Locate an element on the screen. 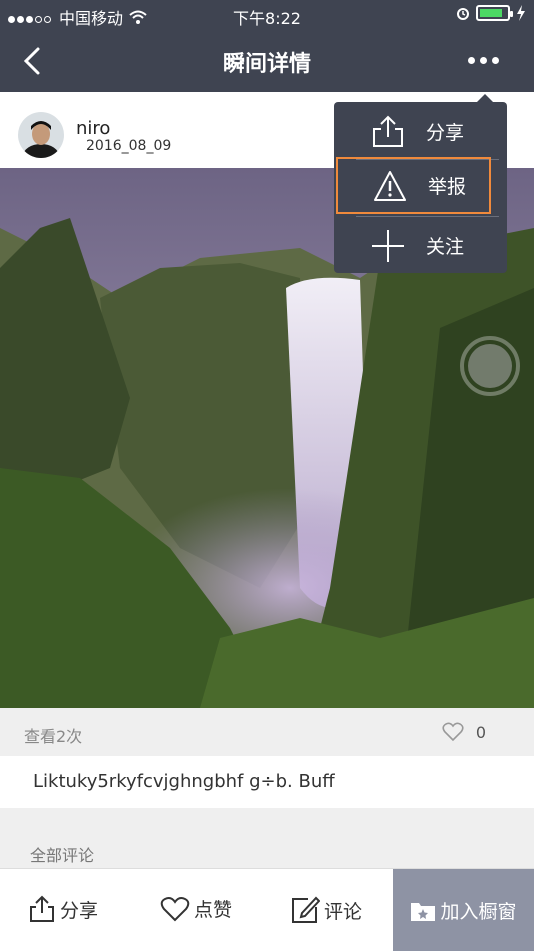  comment-button: 评论 is located at coordinates (326, 910).